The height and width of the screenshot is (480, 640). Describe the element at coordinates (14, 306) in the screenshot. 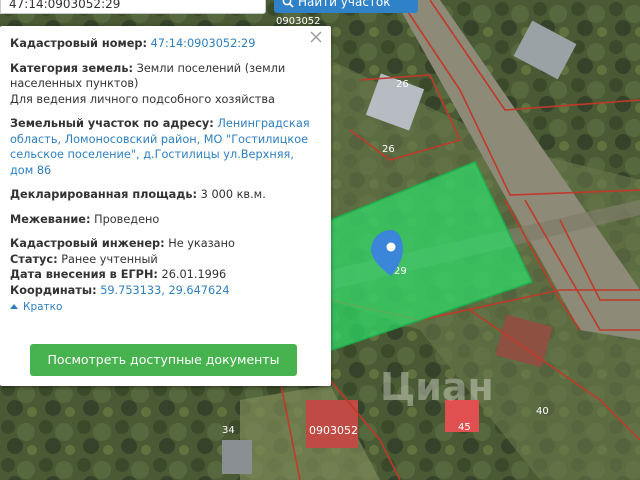

I see `chevron-up-icon` at that location.